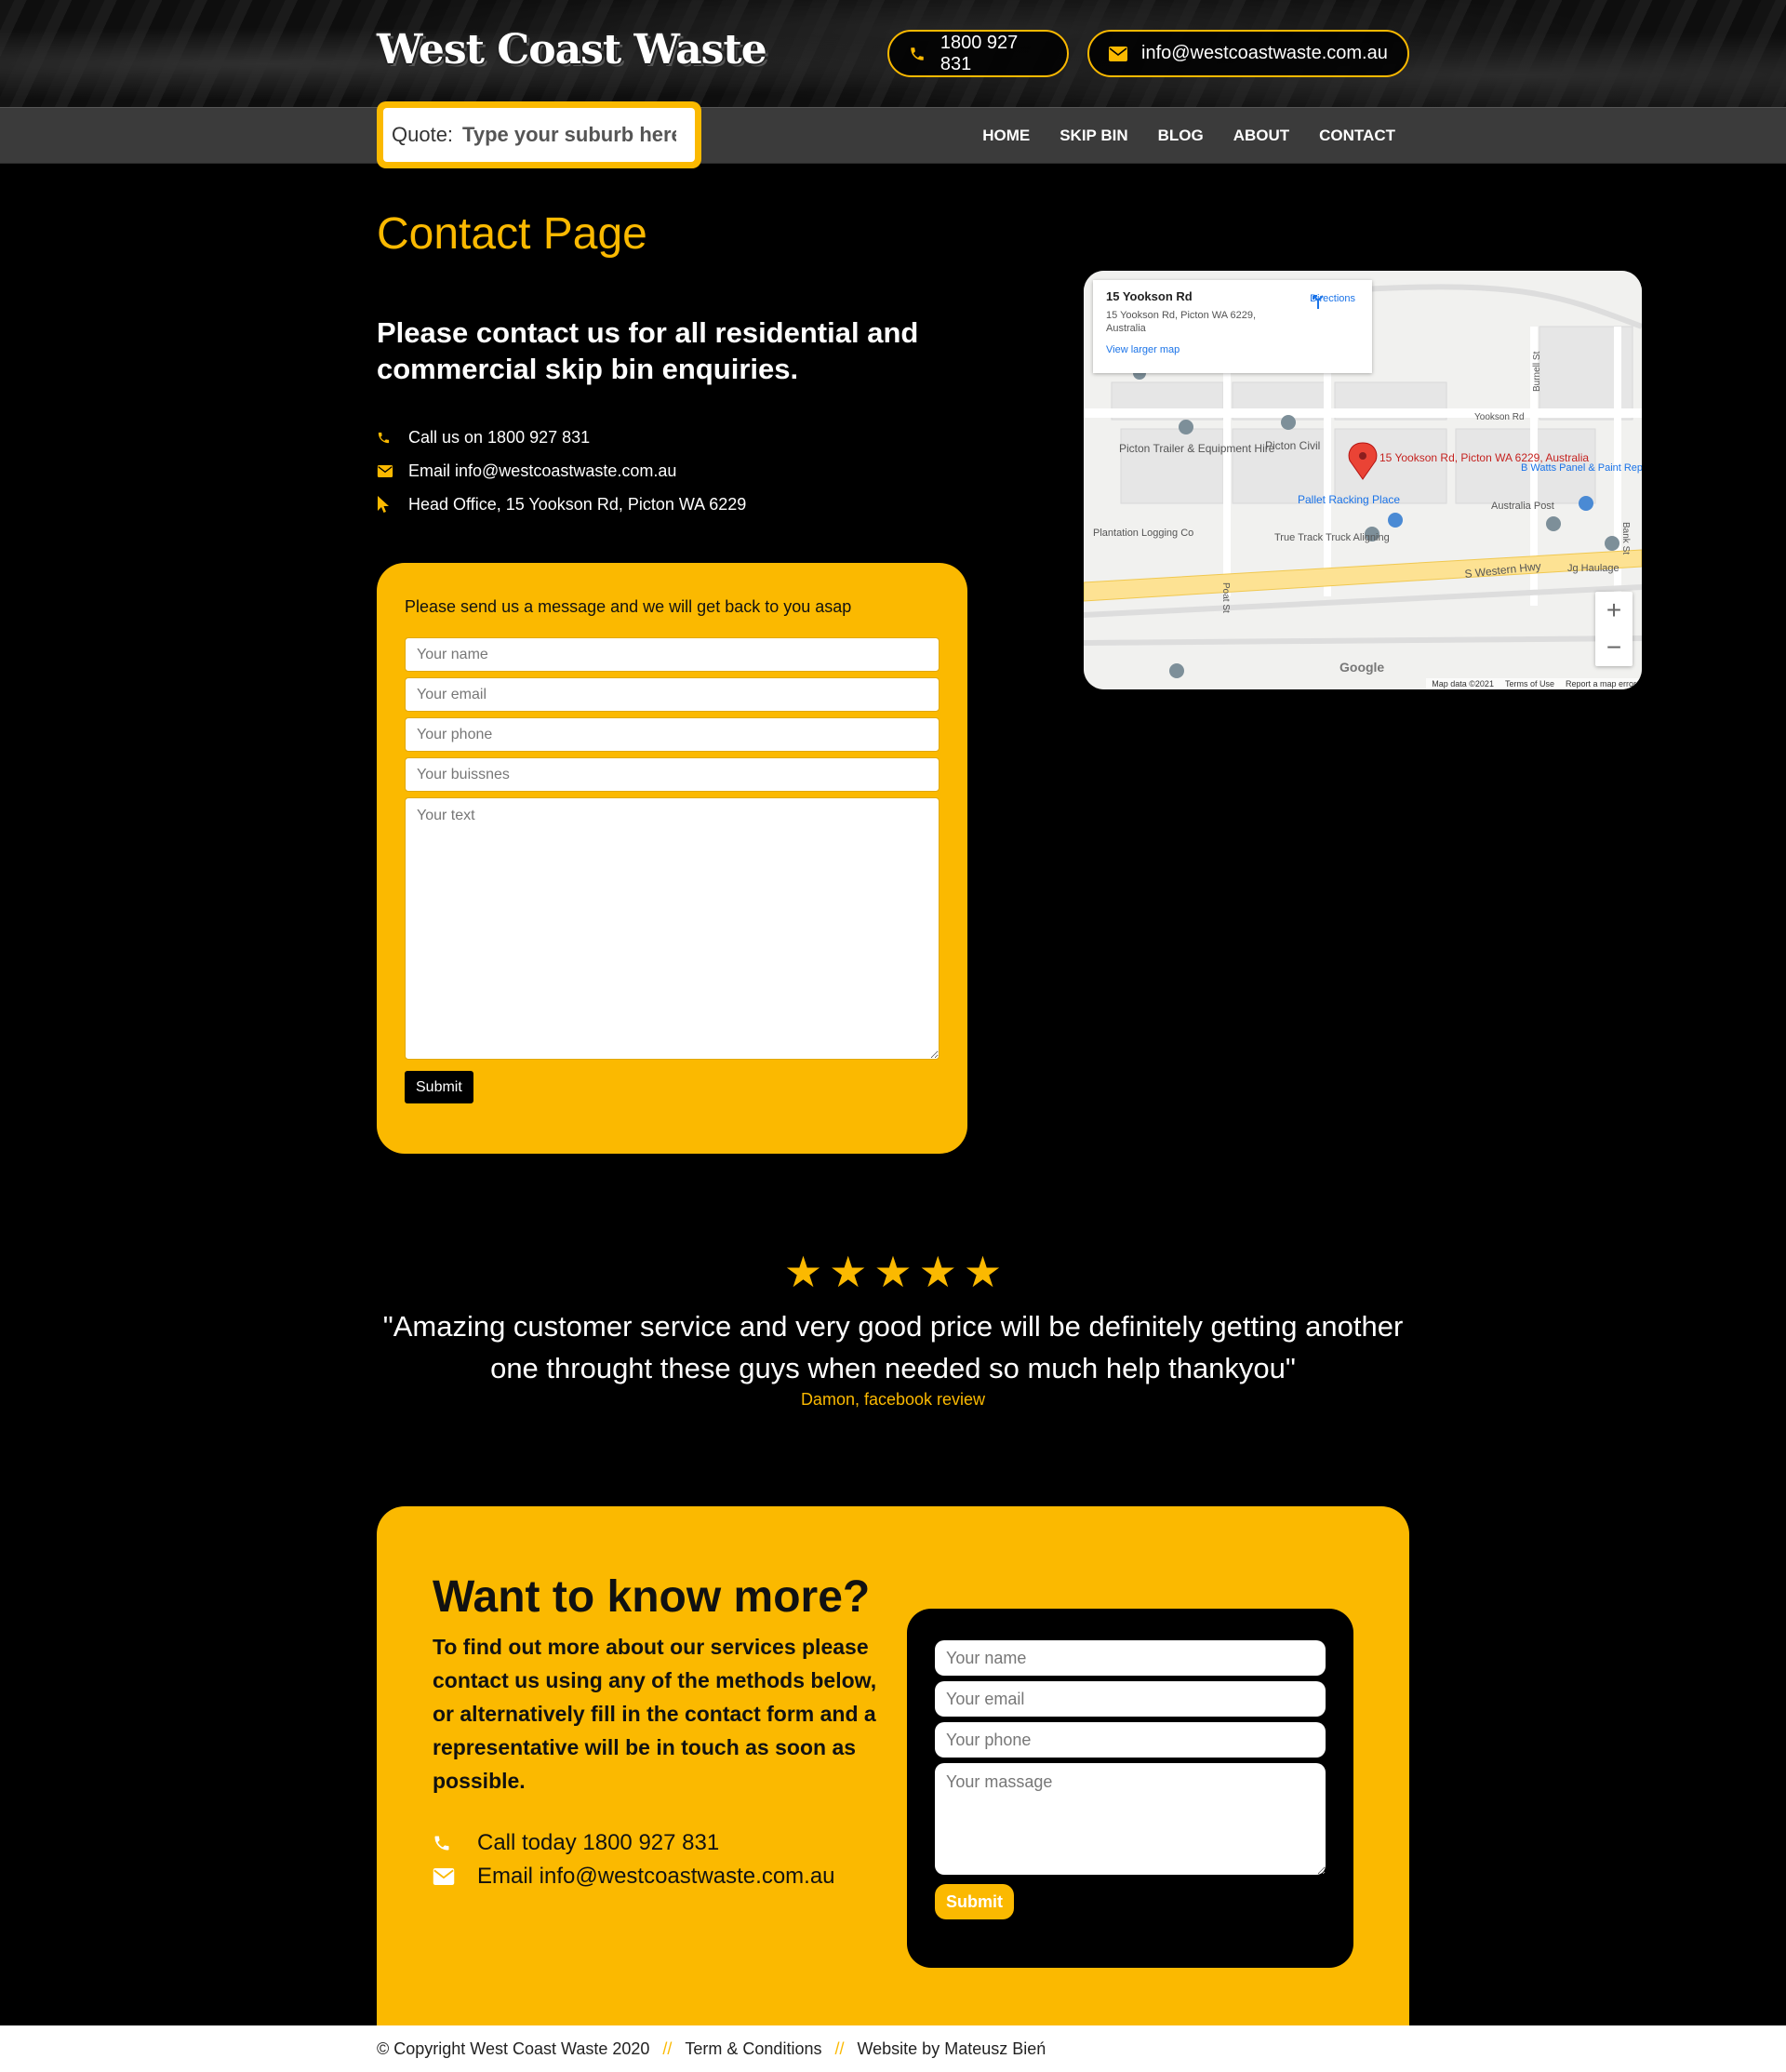 This screenshot has height=2072, width=1786. I want to click on nav-about: ABOUT, so click(1261, 136).